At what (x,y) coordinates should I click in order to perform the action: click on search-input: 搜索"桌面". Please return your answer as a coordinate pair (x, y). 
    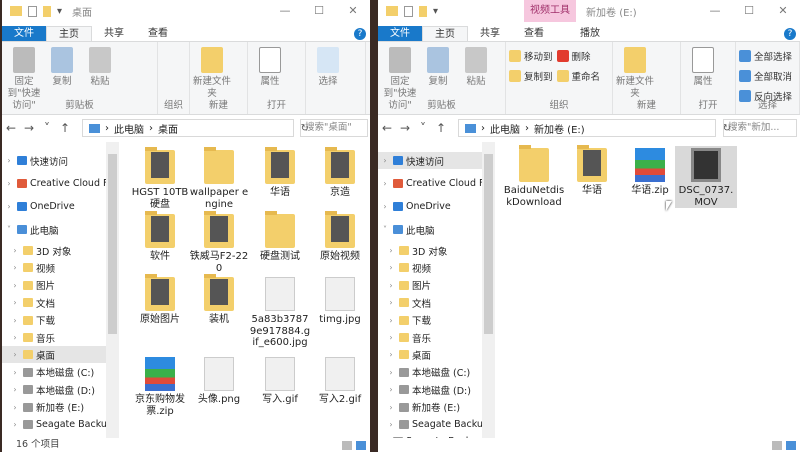
    Looking at the image, I should click on (334, 128).